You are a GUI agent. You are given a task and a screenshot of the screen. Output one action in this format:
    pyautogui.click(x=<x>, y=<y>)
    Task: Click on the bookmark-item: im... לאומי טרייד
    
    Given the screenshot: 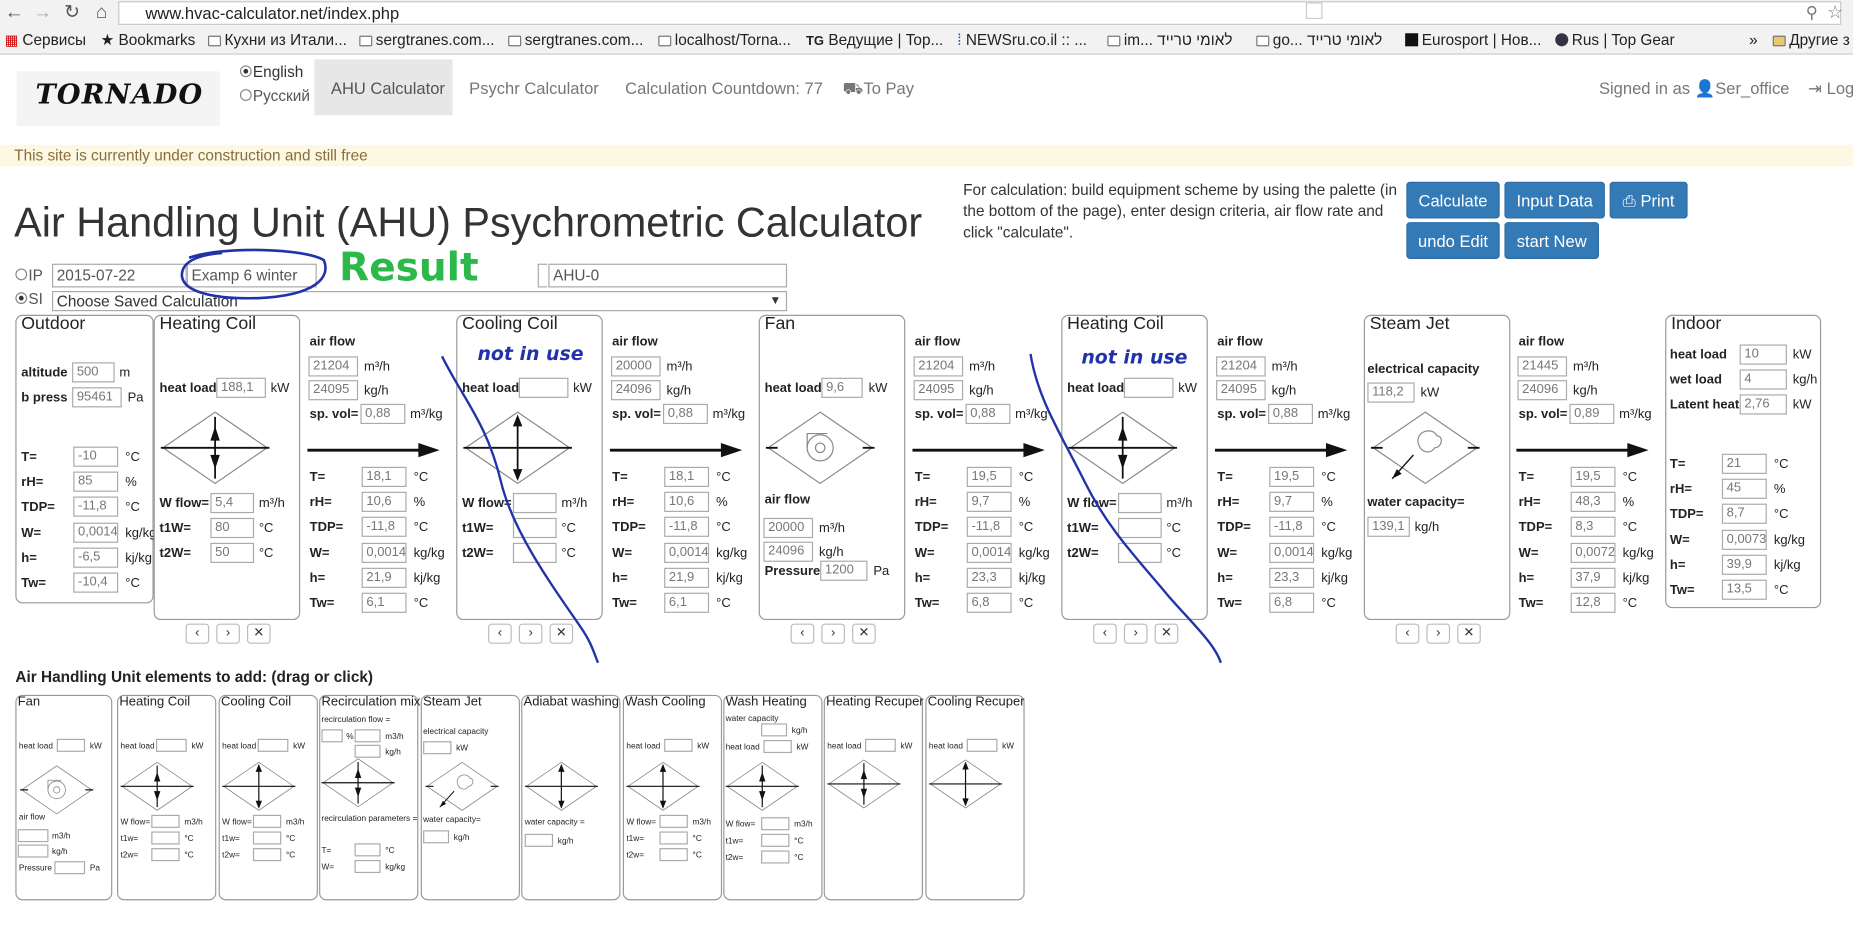 What is the action you would take?
    pyautogui.click(x=1170, y=40)
    